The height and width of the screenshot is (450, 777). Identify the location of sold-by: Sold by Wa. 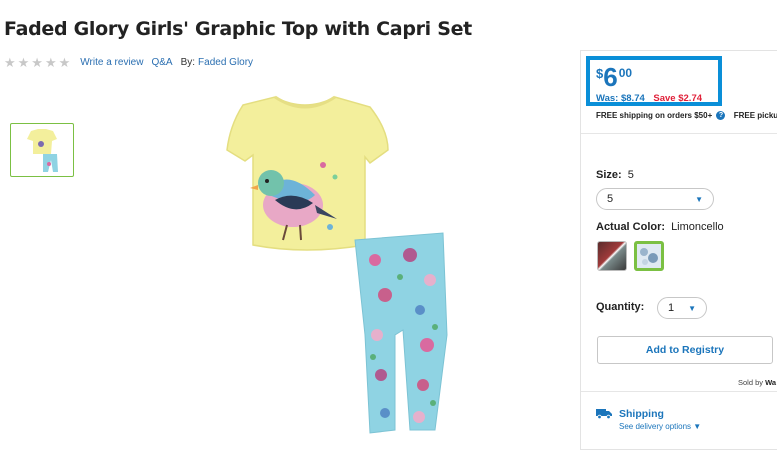
(757, 382).